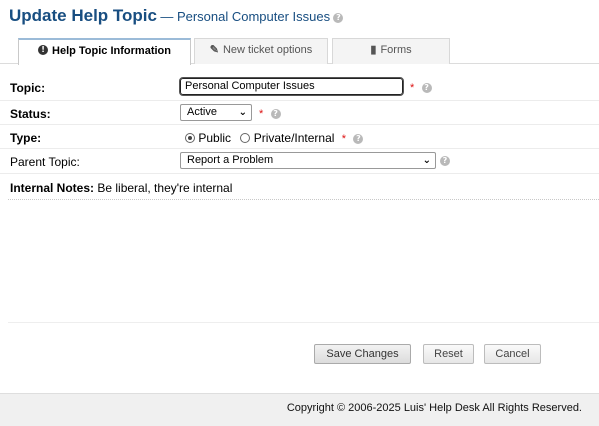 The width and height of the screenshot is (599, 426). What do you see at coordinates (202, 112) in the screenshot?
I see `status-value: Active` at bounding box center [202, 112].